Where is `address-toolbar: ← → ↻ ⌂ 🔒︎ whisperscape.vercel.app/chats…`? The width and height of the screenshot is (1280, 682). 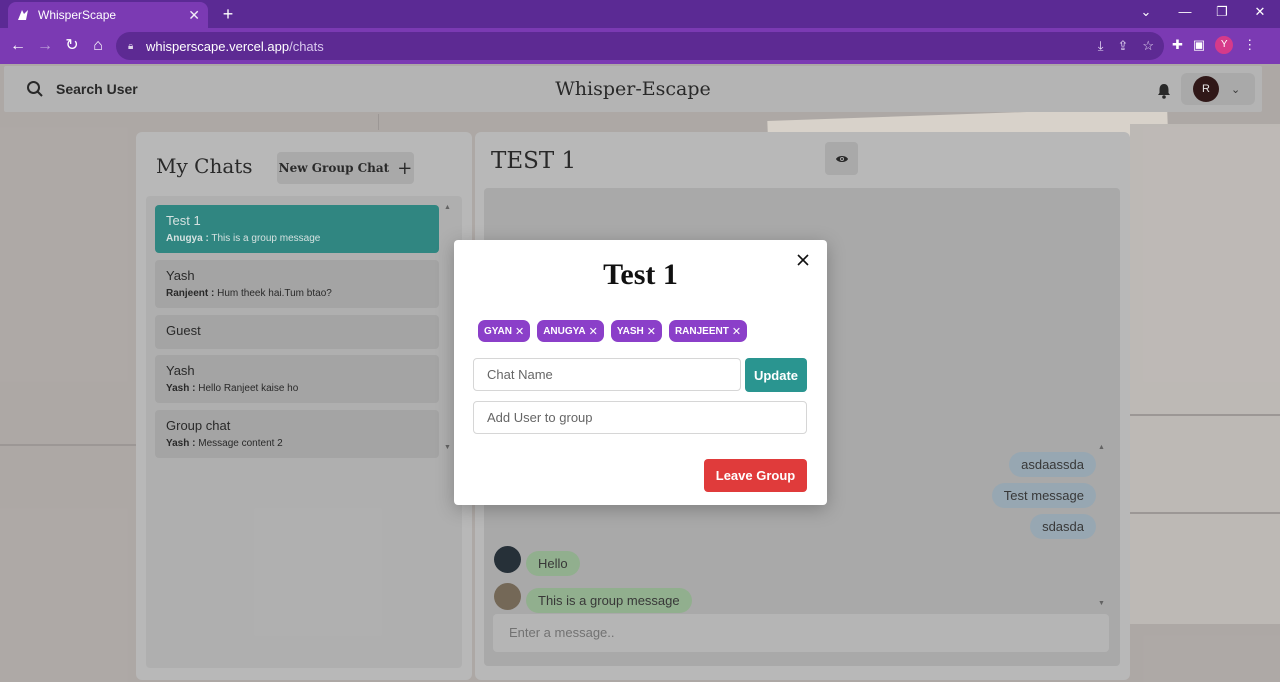
address-toolbar: ← → ↻ ⌂ 🔒︎ whisperscape.vercel.app/chats… is located at coordinates (640, 46).